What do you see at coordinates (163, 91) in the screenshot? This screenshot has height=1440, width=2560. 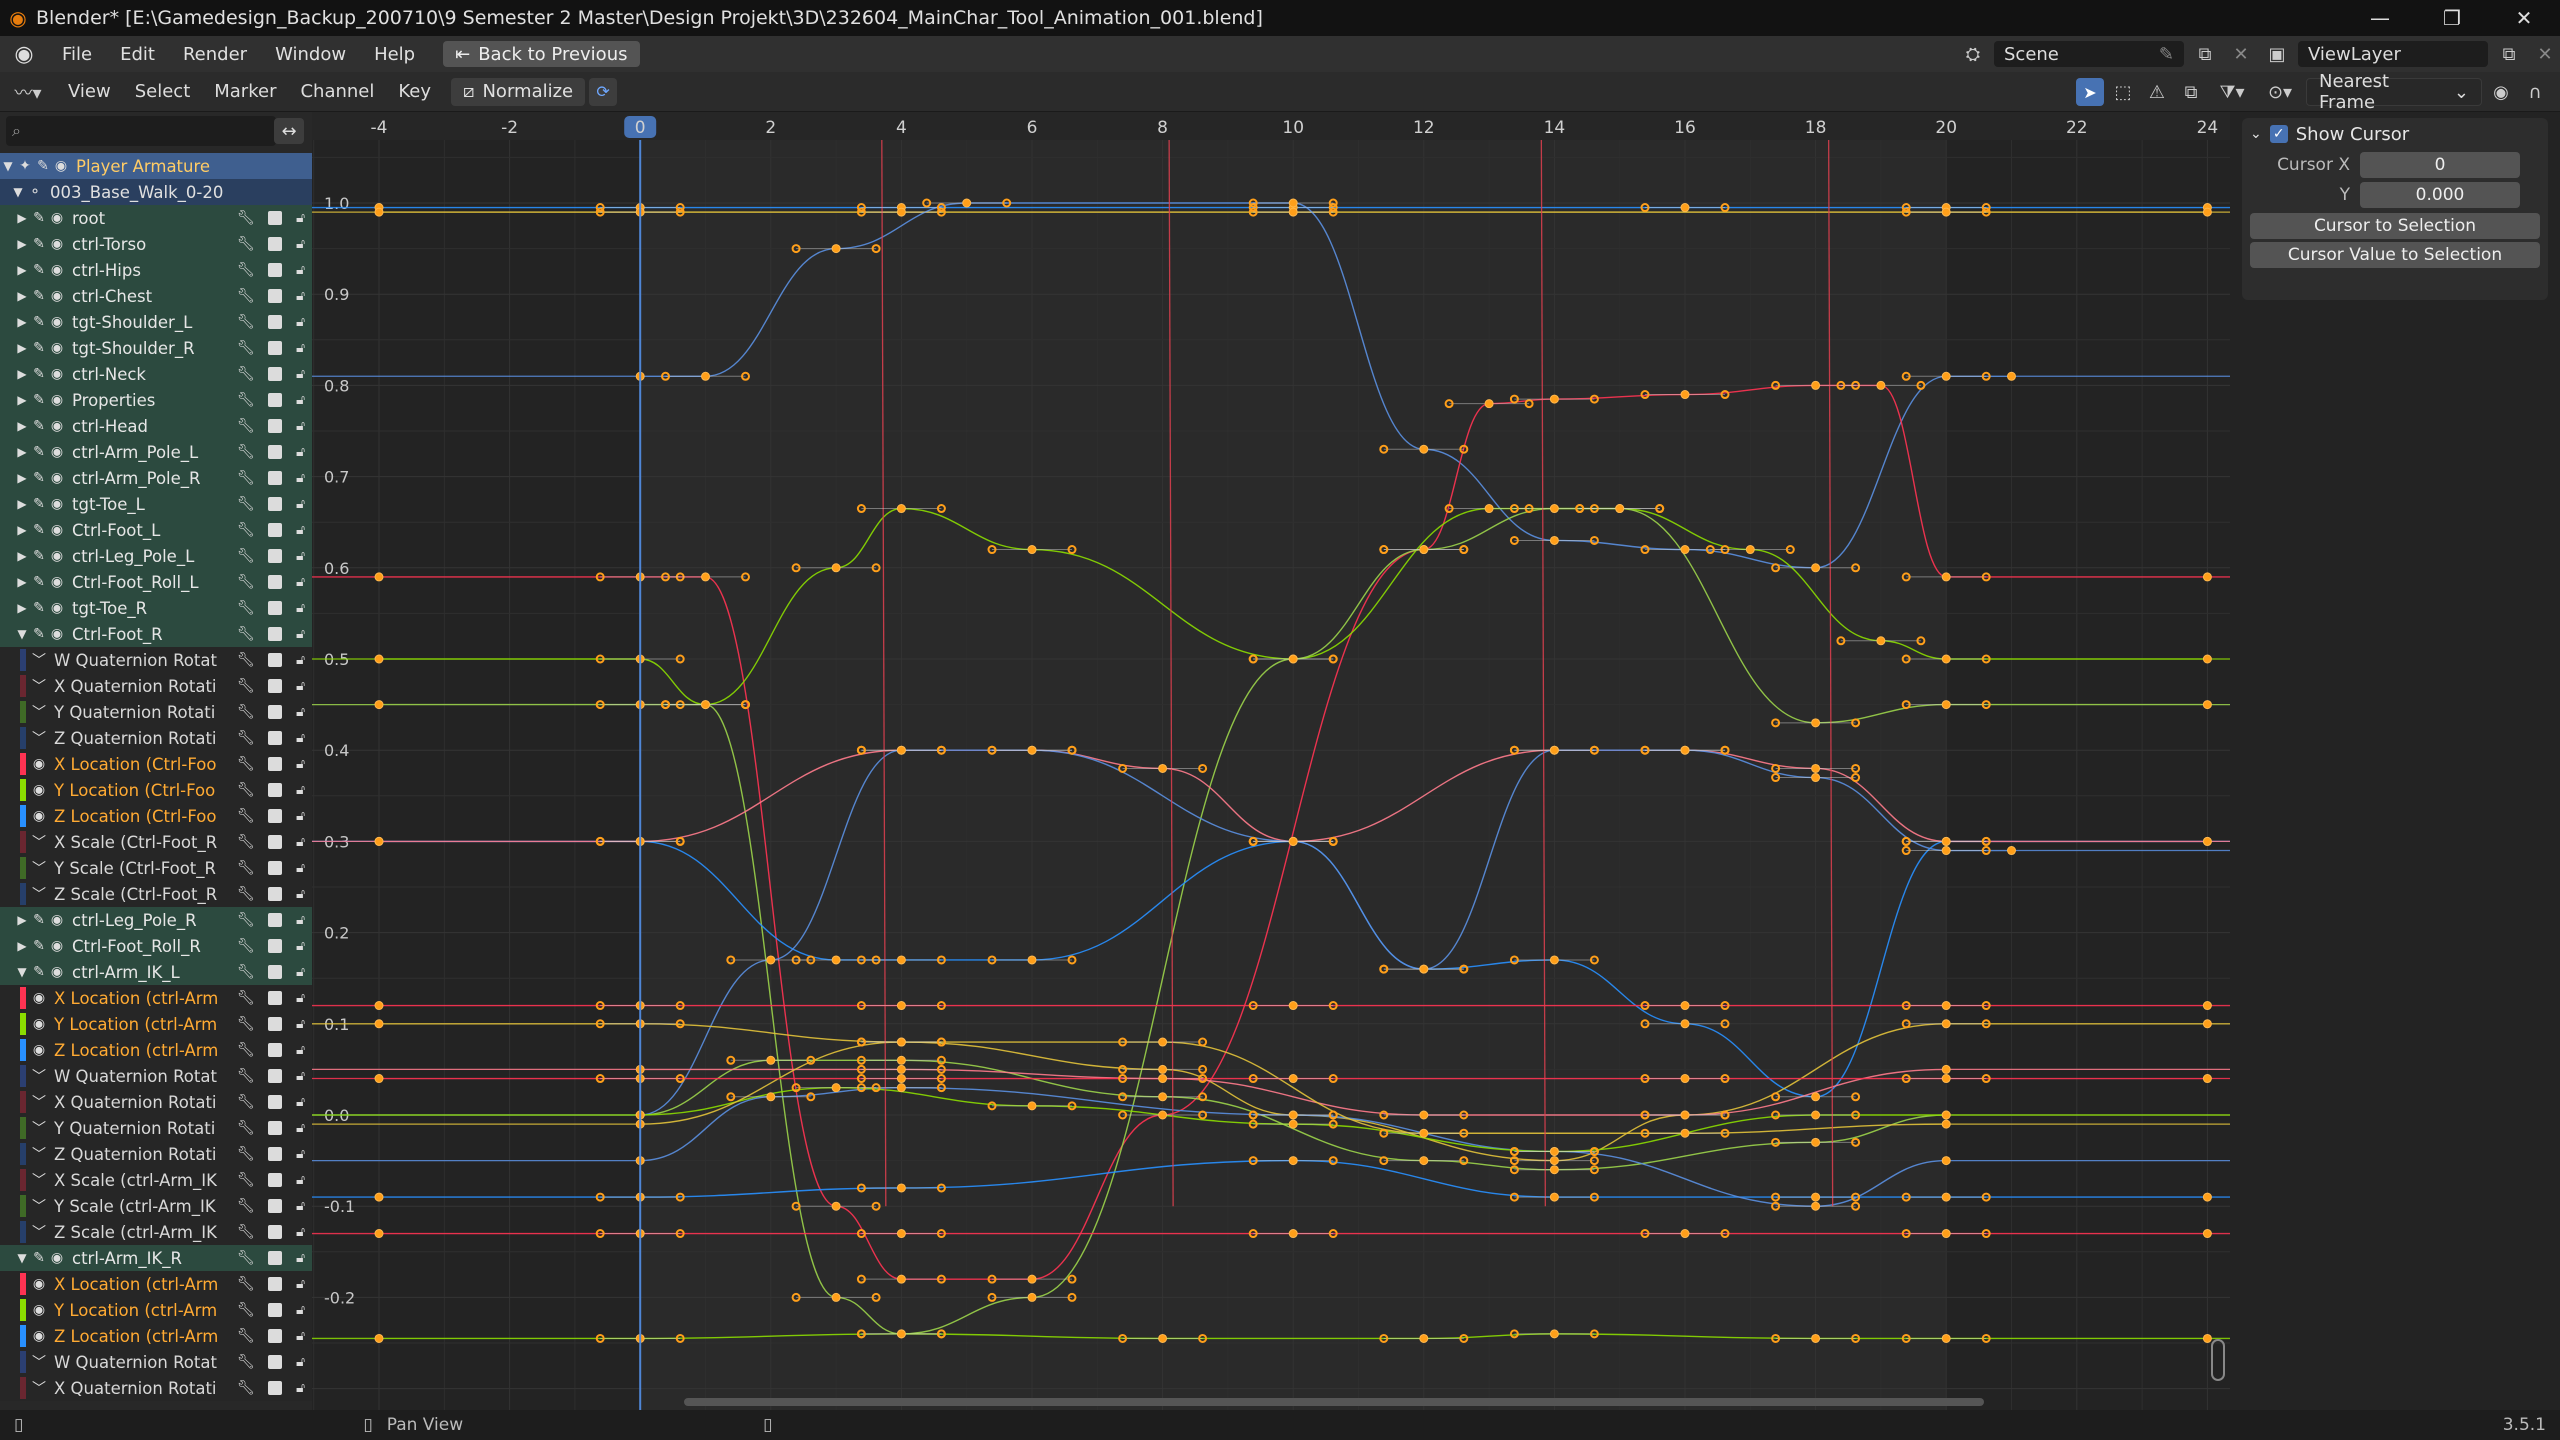 I see `header-menu-select: Select` at bounding box center [163, 91].